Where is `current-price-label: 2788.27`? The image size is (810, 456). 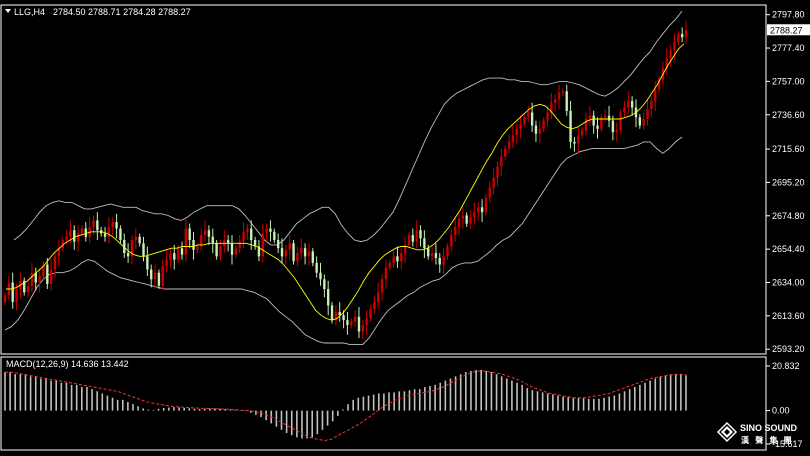
current-price-label: 2788.27 is located at coordinates (786, 30).